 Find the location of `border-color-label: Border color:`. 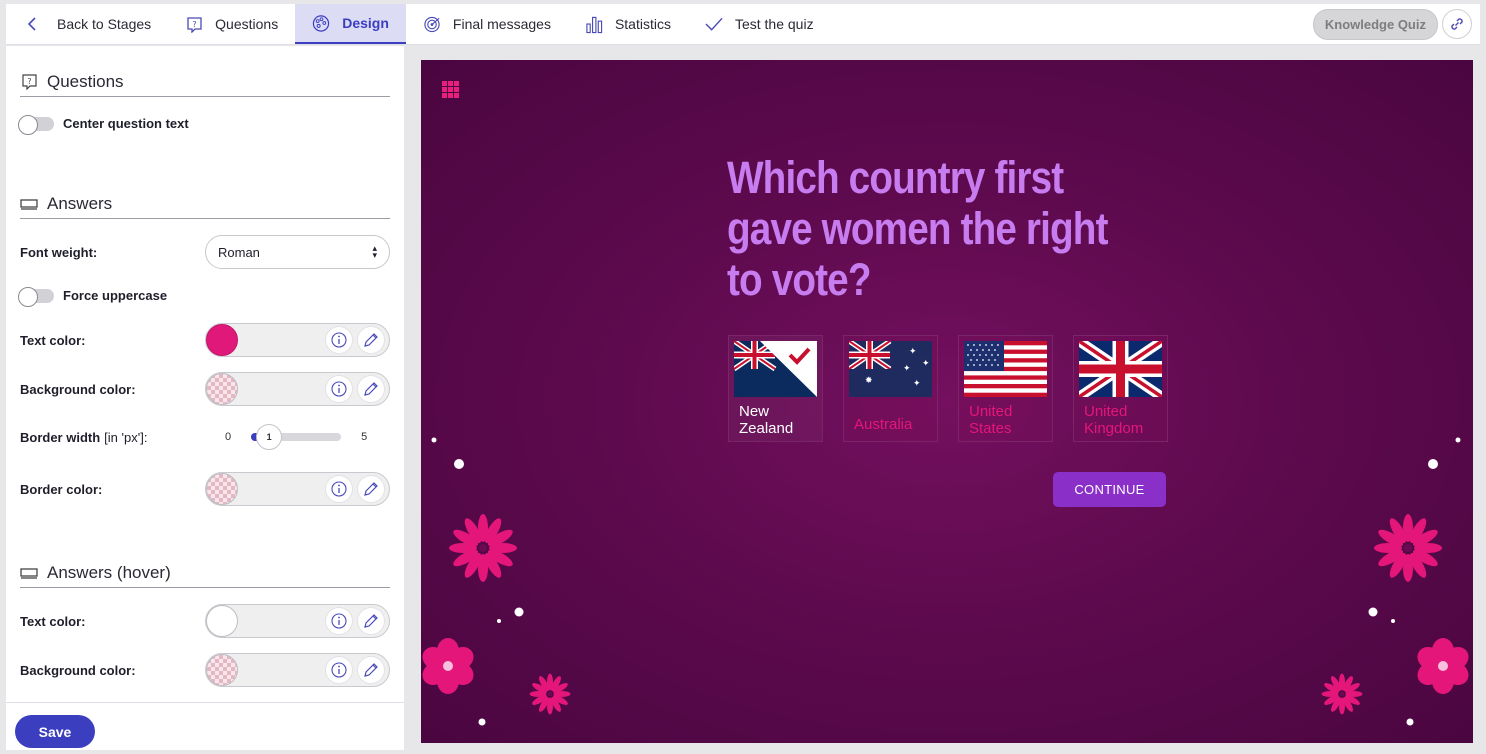

border-color-label: Border color: is located at coordinates (61, 489).